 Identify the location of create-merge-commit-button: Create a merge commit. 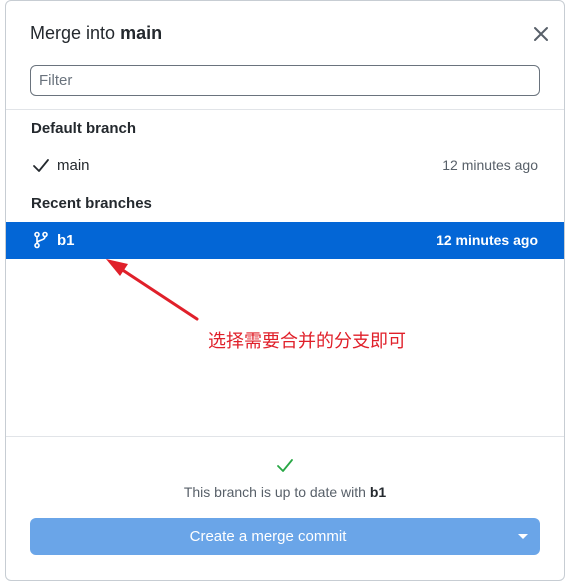
(285, 536).